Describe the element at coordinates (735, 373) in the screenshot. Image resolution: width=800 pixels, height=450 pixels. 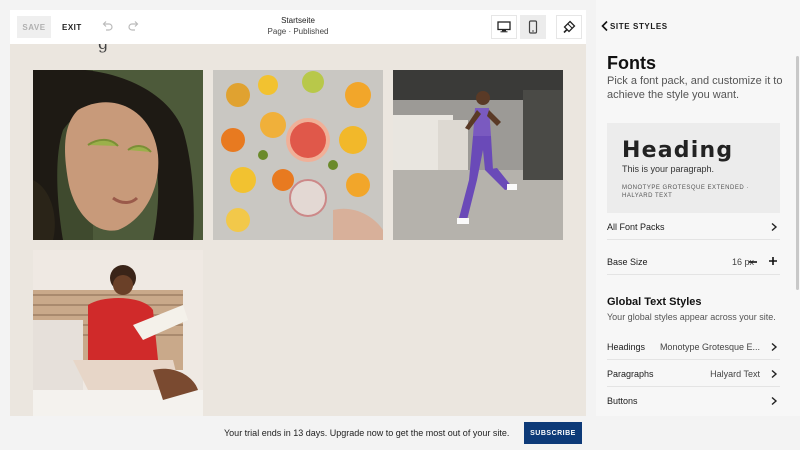
I see `paragraphs-value: Halyard Text` at that location.